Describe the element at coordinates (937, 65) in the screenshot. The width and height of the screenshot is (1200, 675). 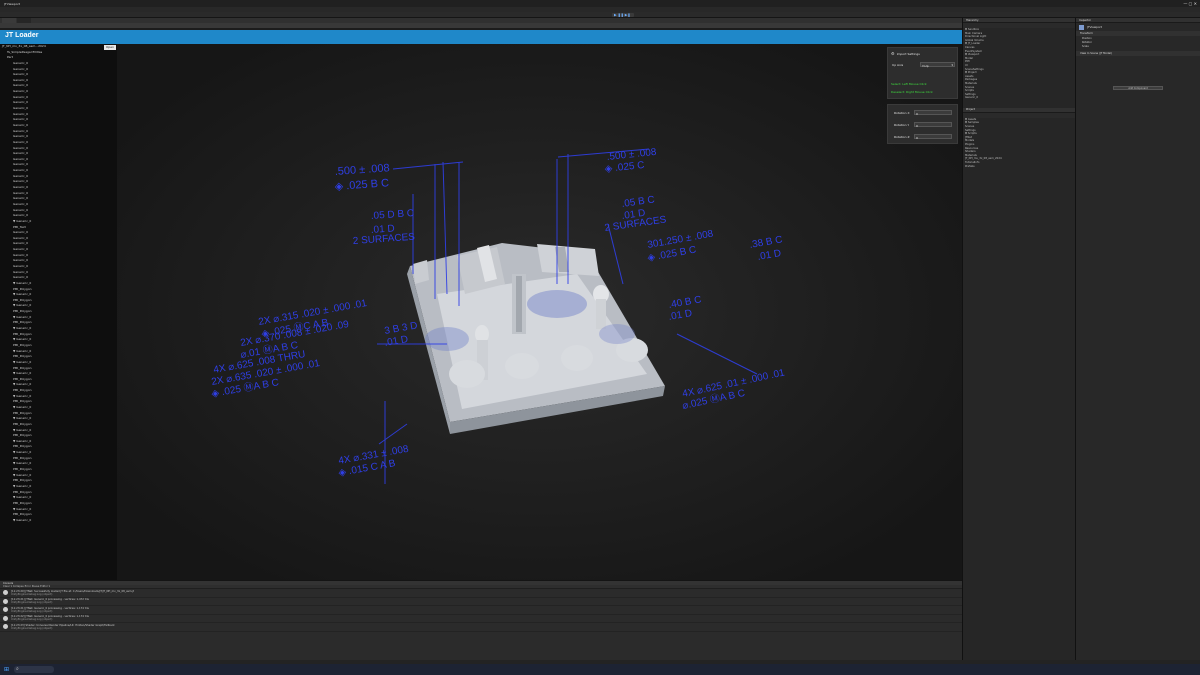
I see `up-axis-dropdown: Y-Up ▾` at that location.